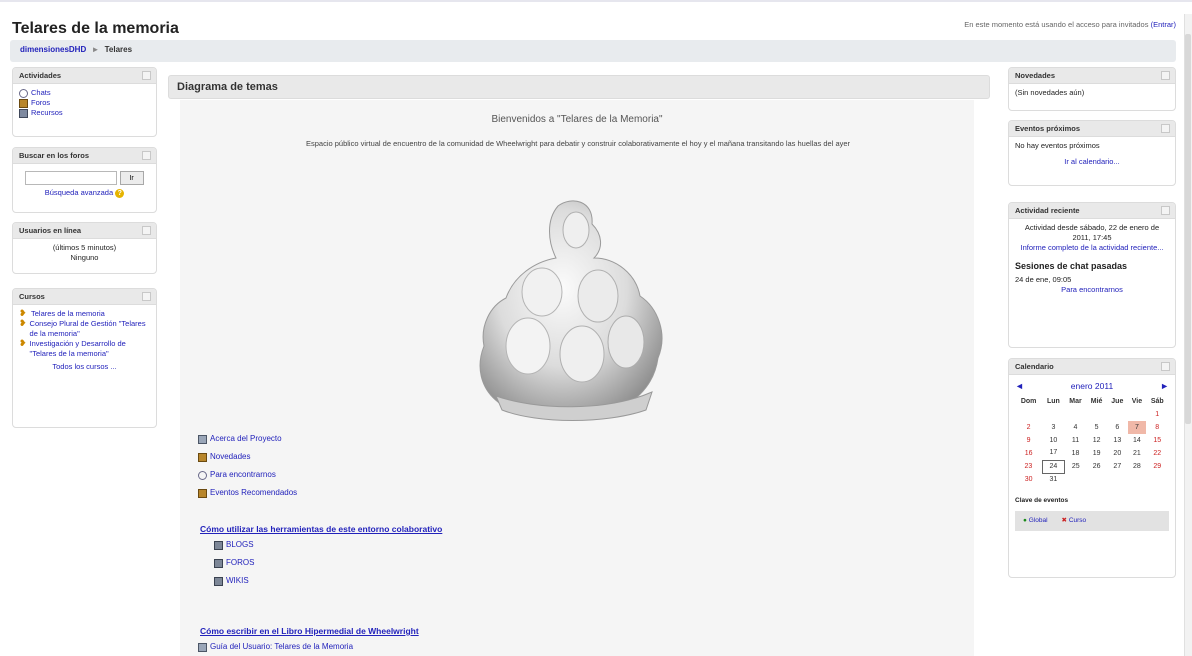 The height and width of the screenshot is (656, 1192). I want to click on forum-search-button: Ir, so click(131, 178).